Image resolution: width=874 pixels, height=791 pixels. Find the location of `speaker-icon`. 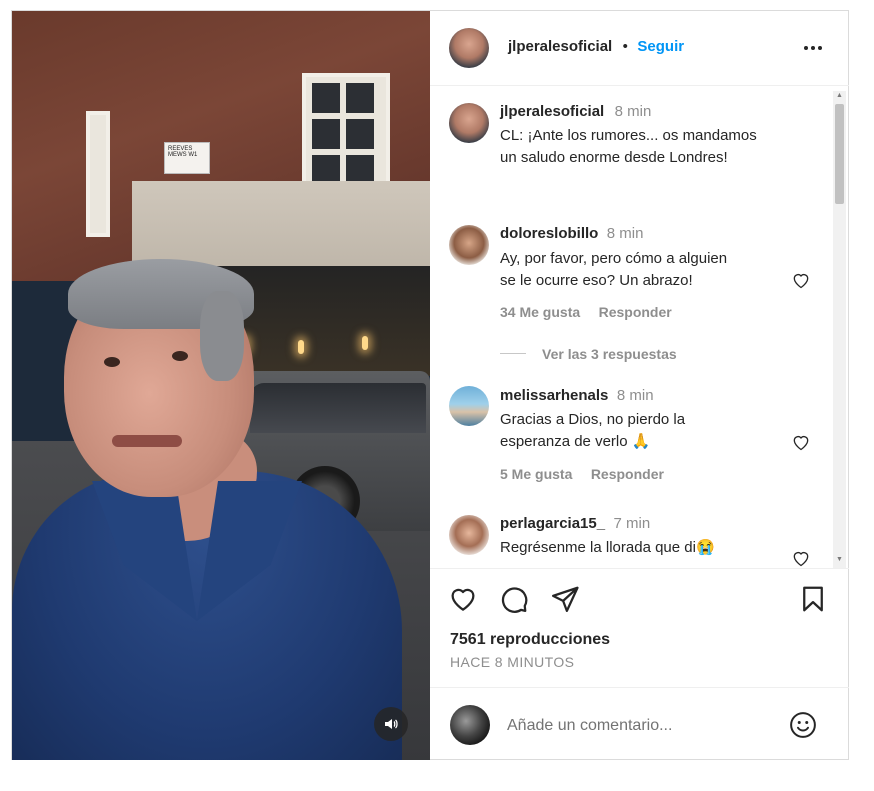

speaker-icon is located at coordinates (391, 724).